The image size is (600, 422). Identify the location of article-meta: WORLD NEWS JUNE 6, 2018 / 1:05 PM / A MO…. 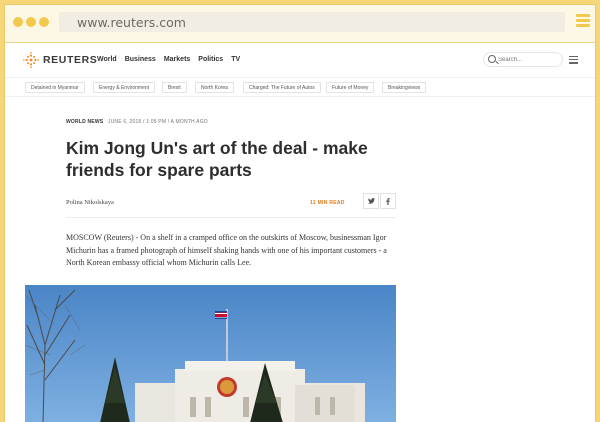
(231, 122).